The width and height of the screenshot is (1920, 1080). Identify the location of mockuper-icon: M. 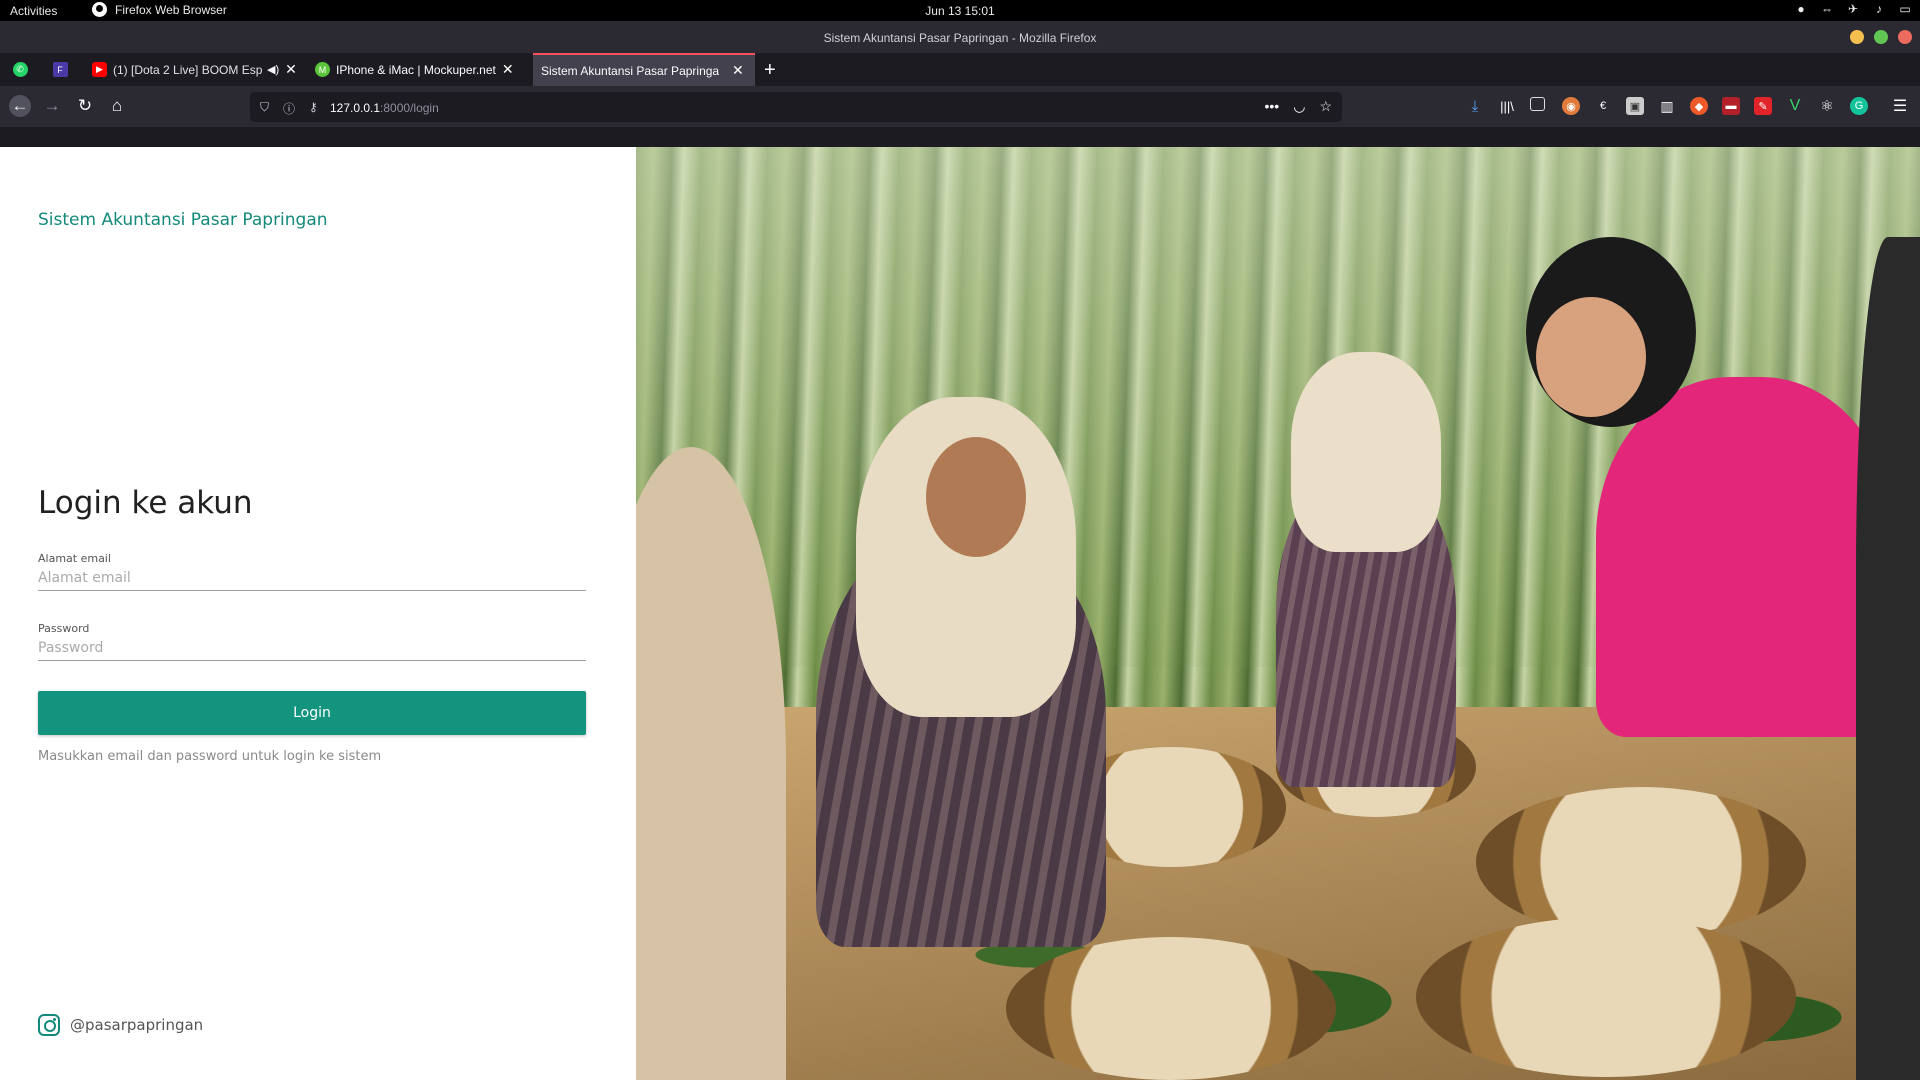
(322, 69).